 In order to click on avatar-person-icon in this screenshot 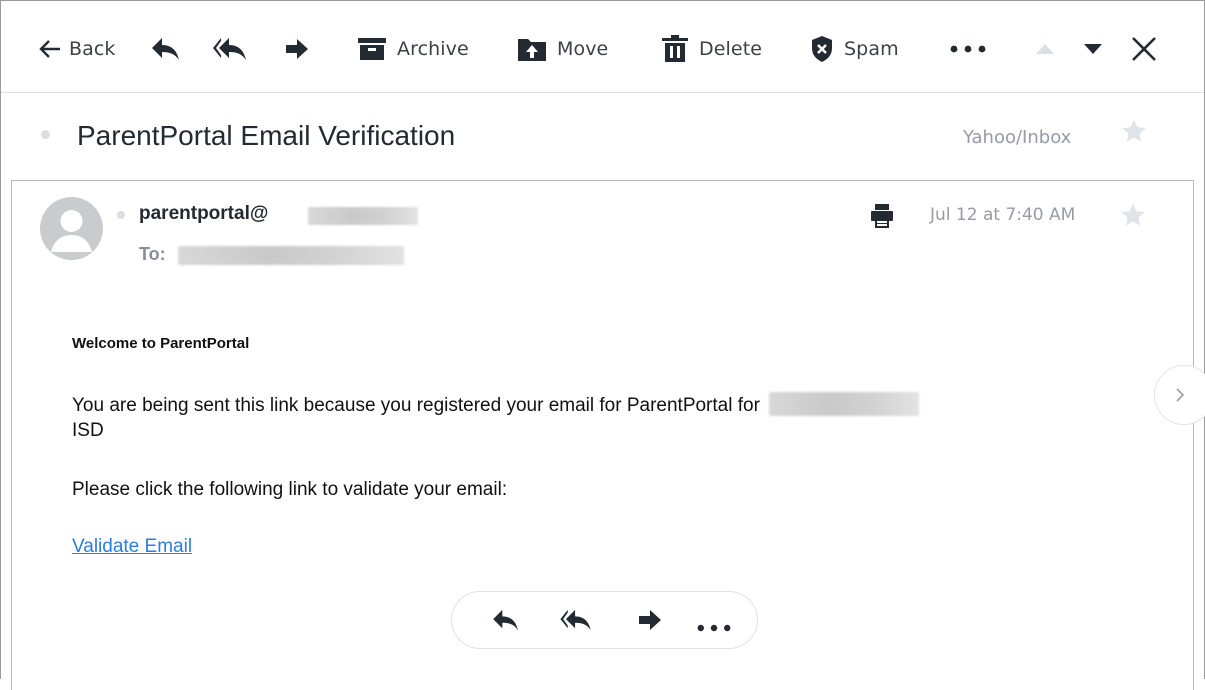, I will do `click(71, 231)`.